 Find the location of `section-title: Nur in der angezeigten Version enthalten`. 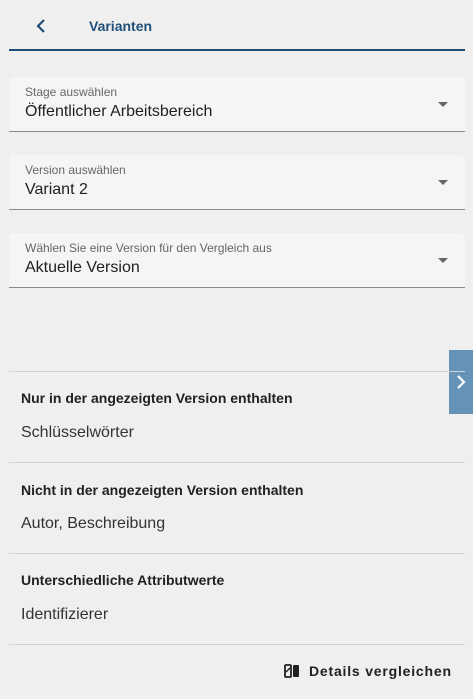

section-title: Nur in der angezeigten Version enthalten is located at coordinates (157, 398).